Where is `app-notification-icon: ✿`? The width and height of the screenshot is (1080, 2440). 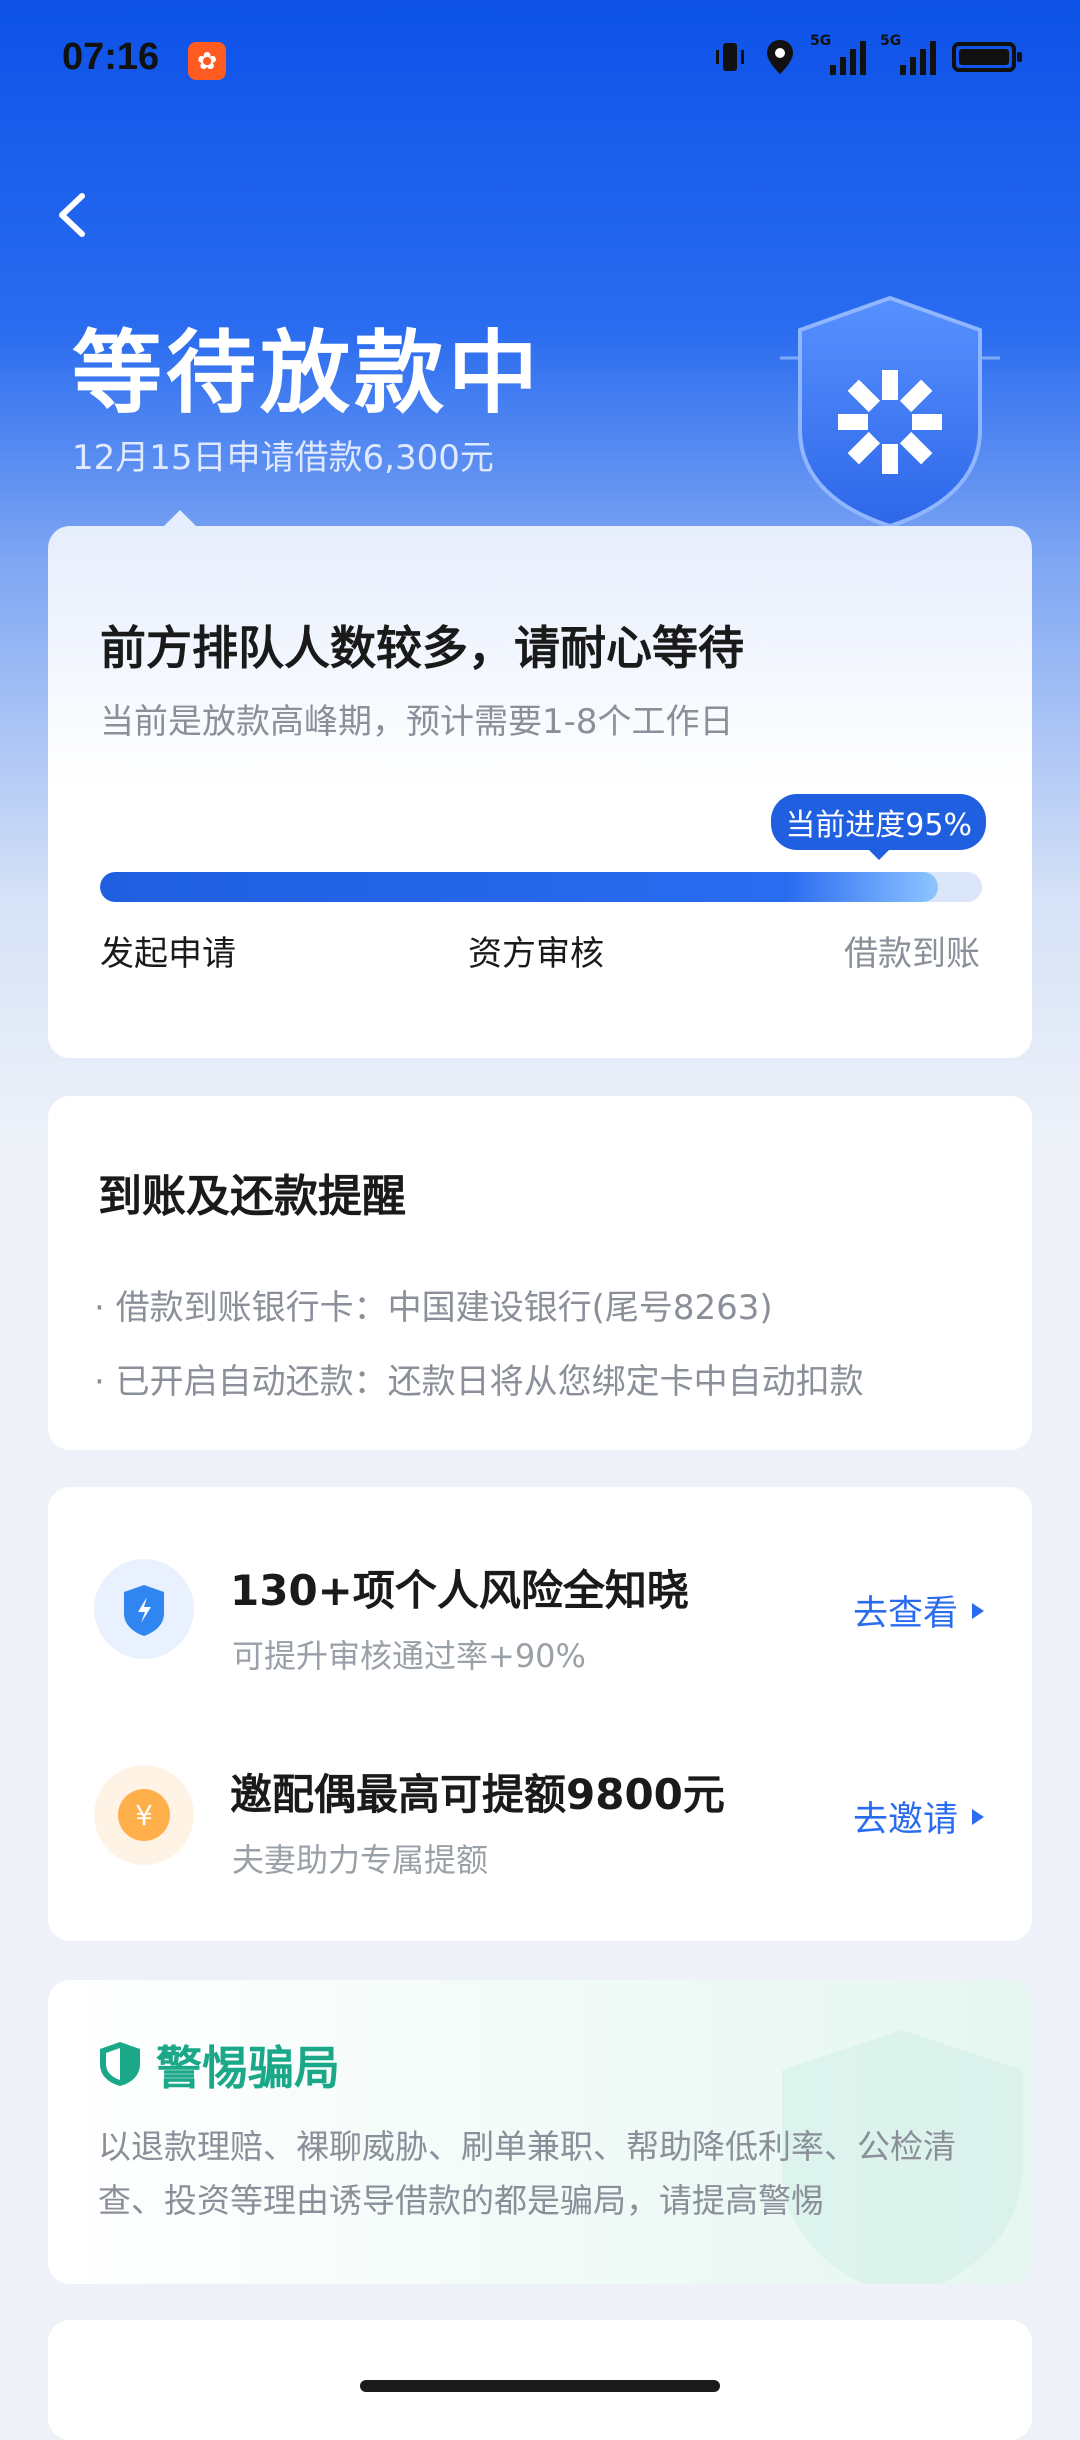 app-notification-icon: ✿ is located at coordinates (207, 61).